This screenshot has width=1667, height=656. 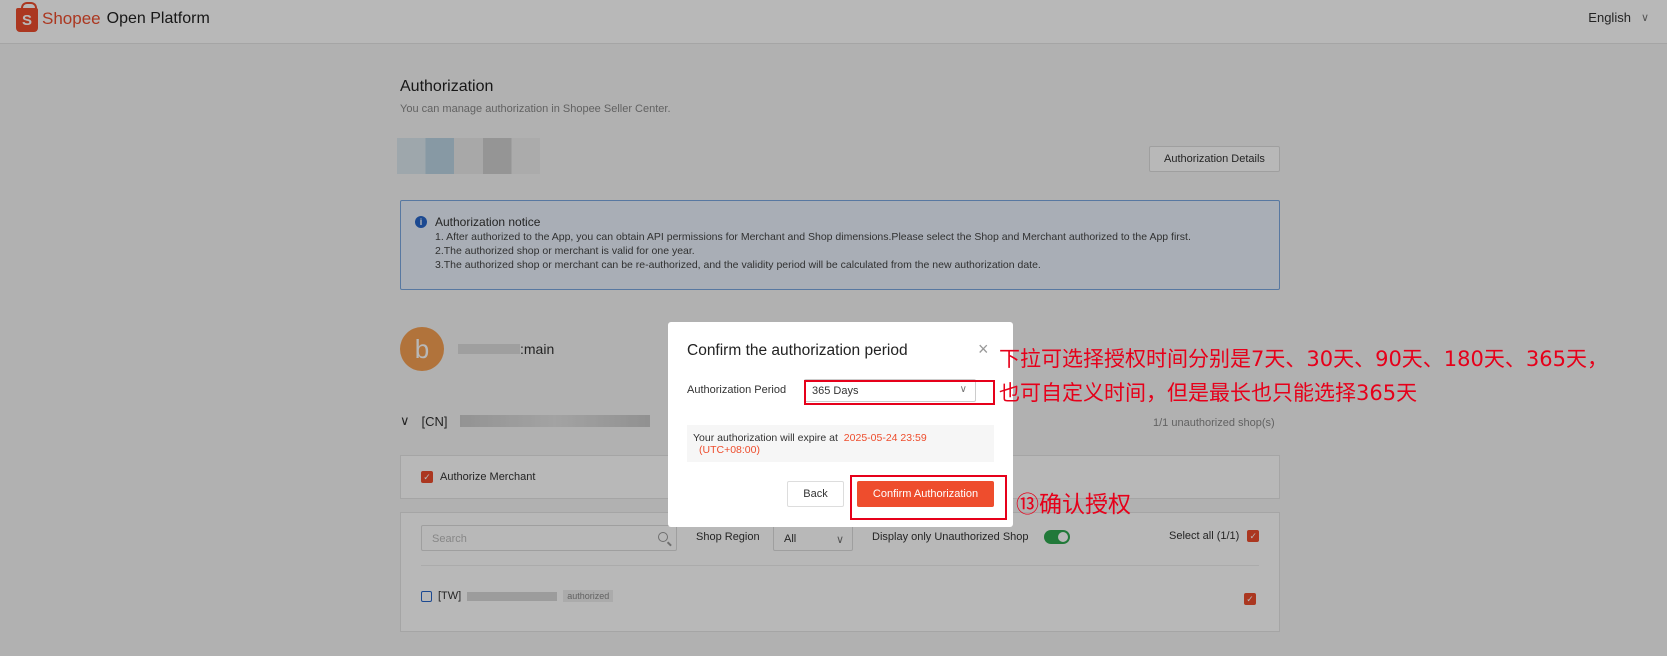 What do you see at coordinates (928, 497) in the screenshot?
I see `highlight-confirm-box` at bounding box center [928, 497].